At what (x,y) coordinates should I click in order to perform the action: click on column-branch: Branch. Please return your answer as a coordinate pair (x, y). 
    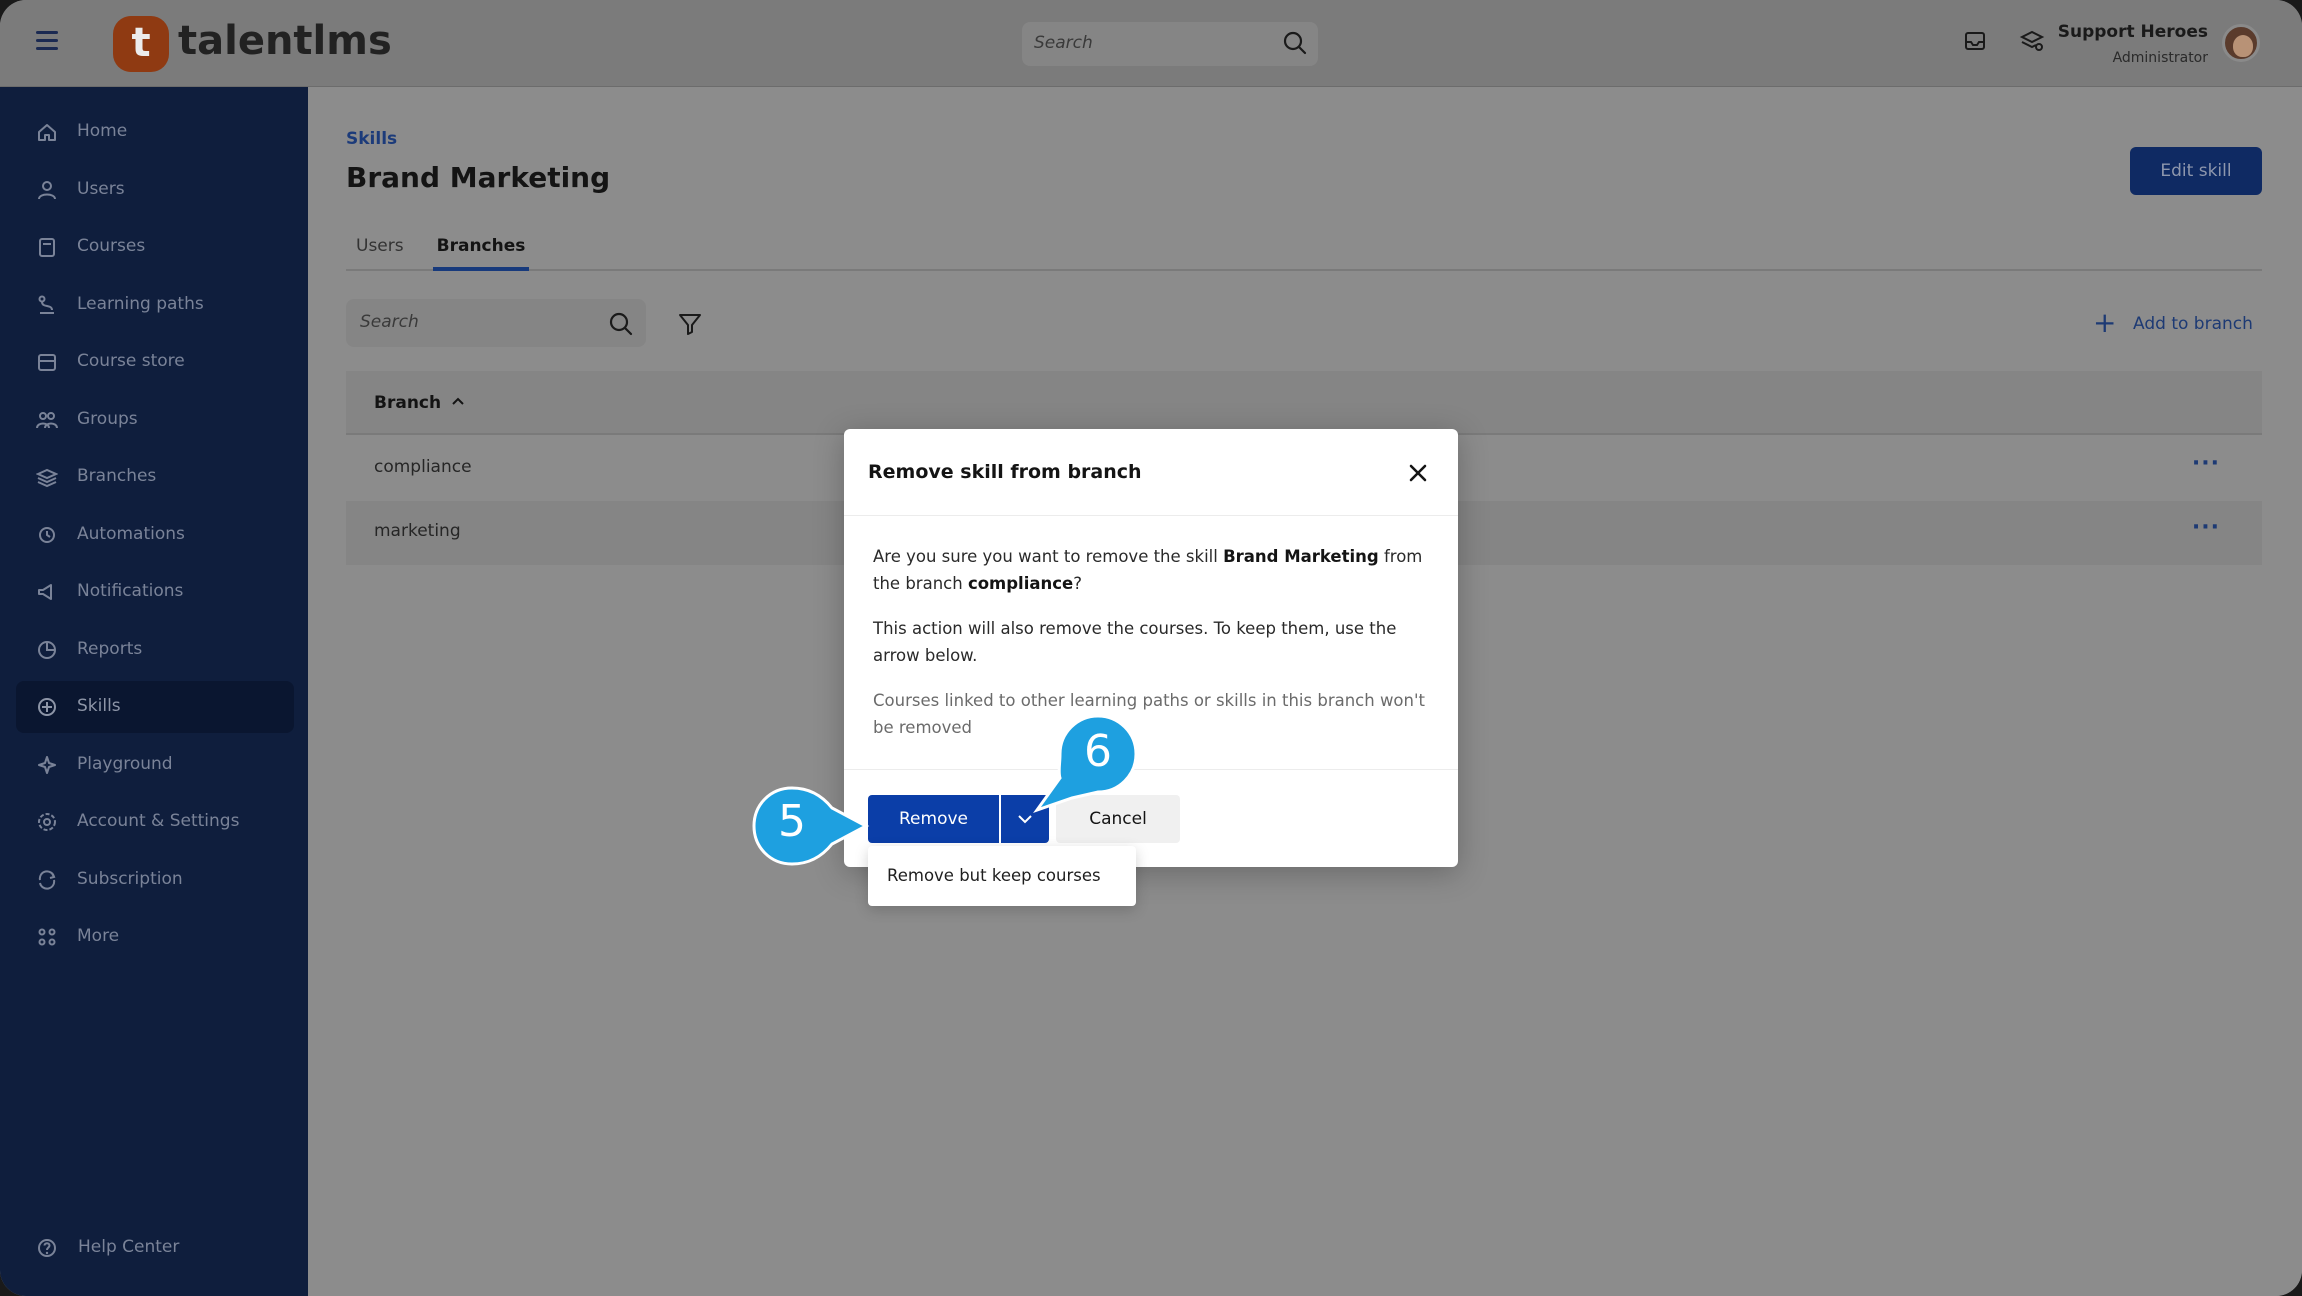
    Looking at the image, I should click on (407, 403).